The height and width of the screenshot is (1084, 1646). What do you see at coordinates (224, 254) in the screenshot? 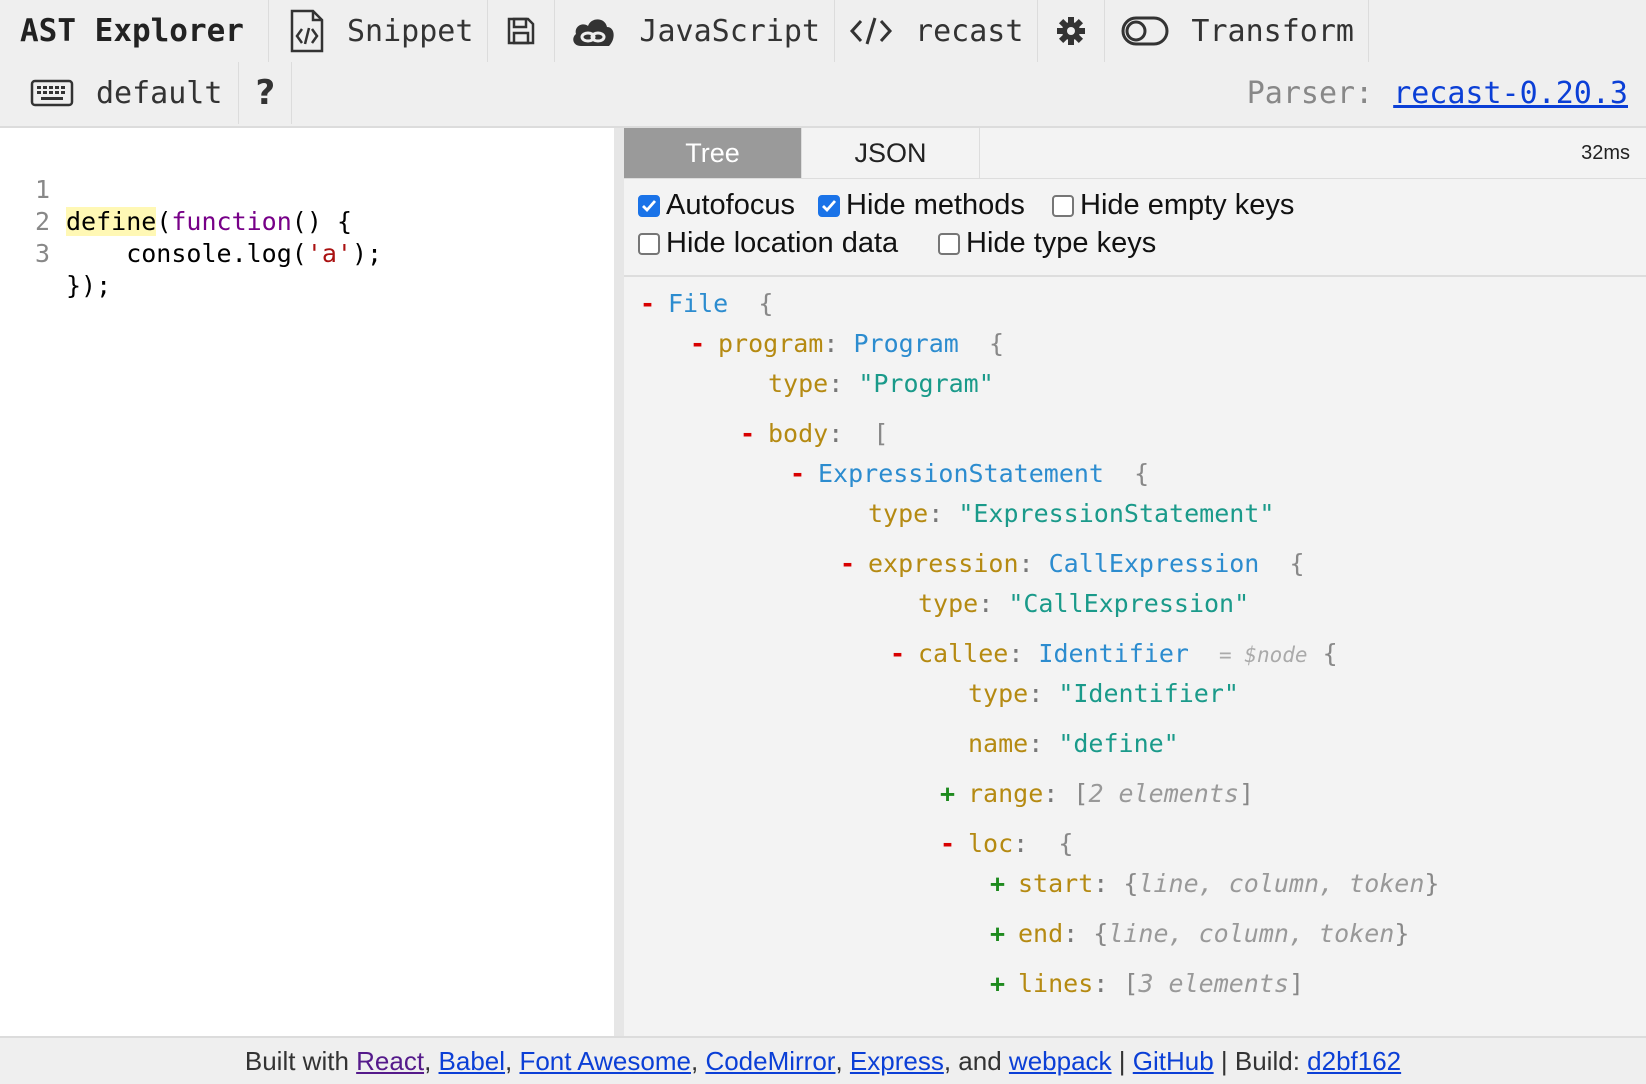
I see `code-text: console.log('a');` at bounding box center [224, 254].